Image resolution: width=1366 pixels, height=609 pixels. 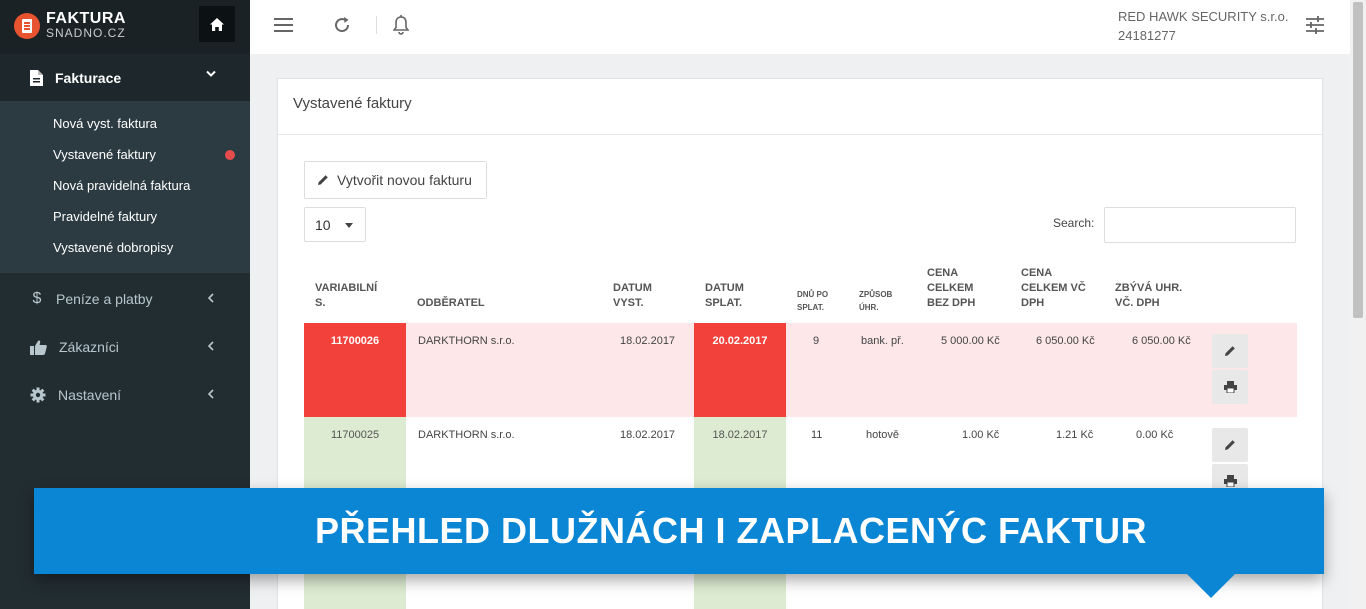 What do you see at coordinates (1075, 435) in the screenshot?
I see `price-gross-cell: 1.21 Kč` at bounding box center [1075, 435].